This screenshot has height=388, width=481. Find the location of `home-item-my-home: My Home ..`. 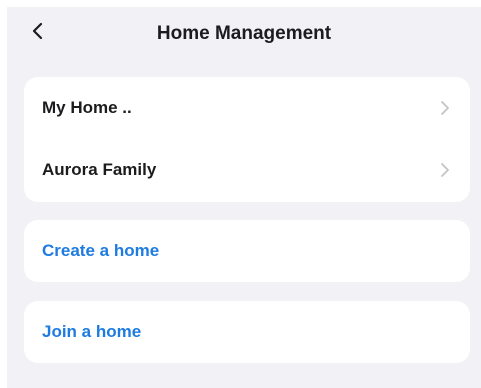

home-item-my-home: My Home .. is located at coordinates (247, 108).